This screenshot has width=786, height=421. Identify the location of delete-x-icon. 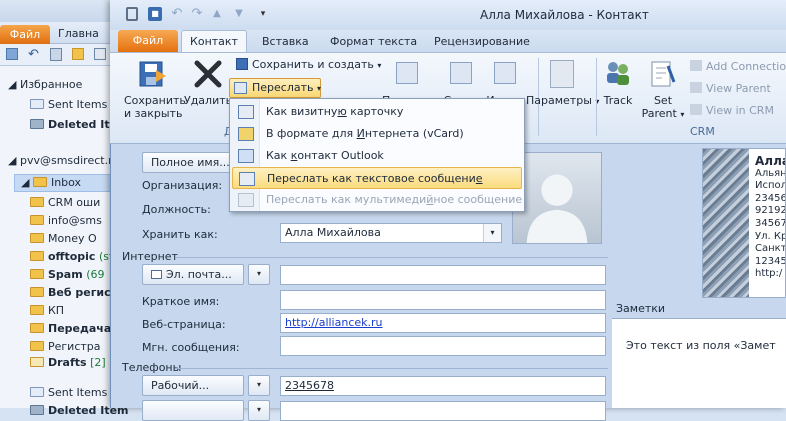
(208, 74).